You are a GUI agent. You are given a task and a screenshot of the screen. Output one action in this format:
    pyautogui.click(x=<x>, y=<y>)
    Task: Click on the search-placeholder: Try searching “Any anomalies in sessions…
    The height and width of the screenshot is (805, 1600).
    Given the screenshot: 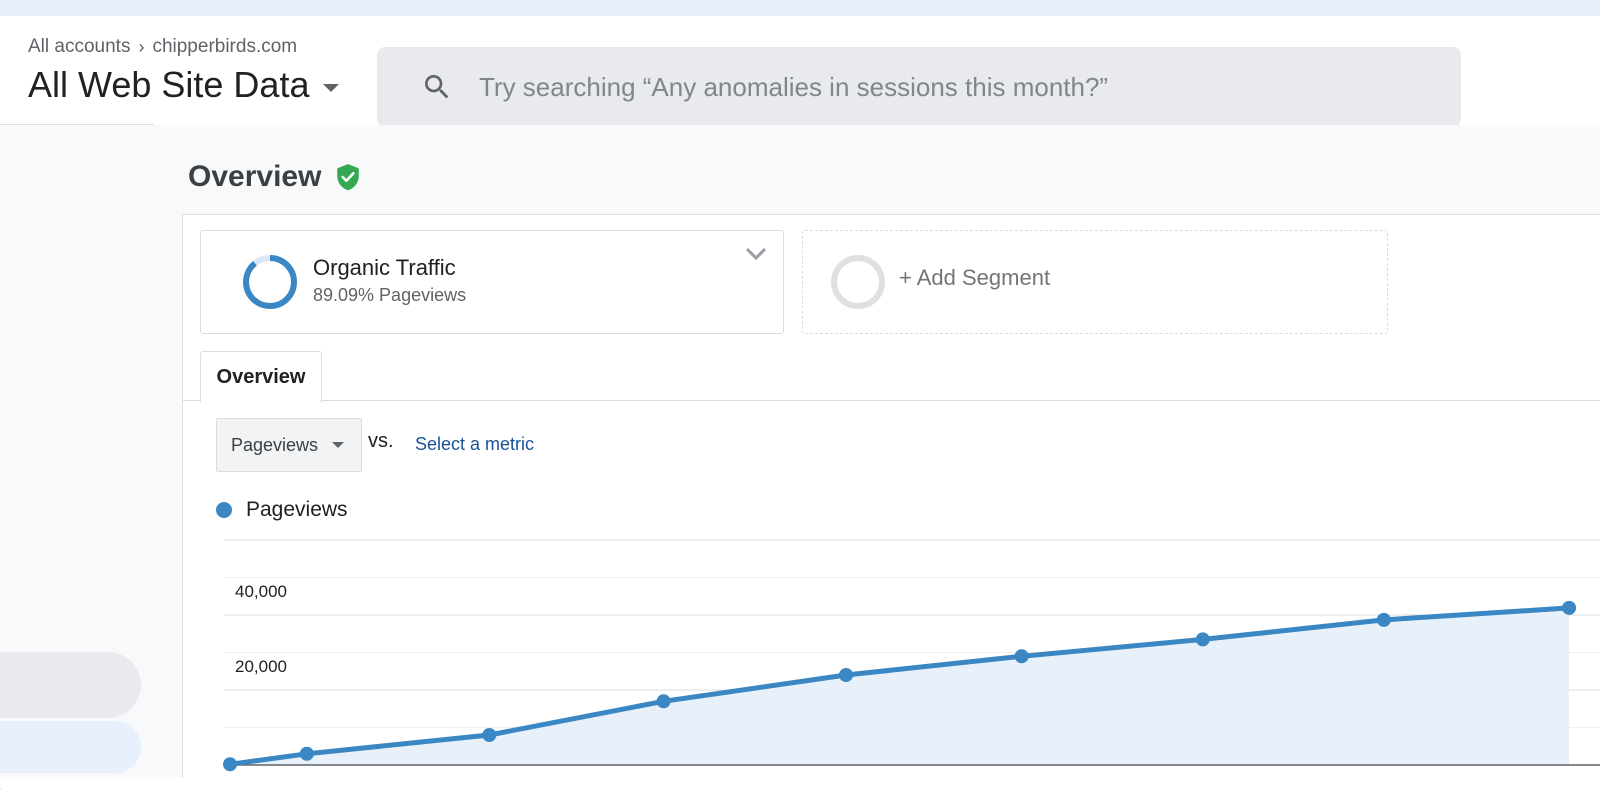 What is the action you would take?
    pyautogui.click(x=793, y=87)
    